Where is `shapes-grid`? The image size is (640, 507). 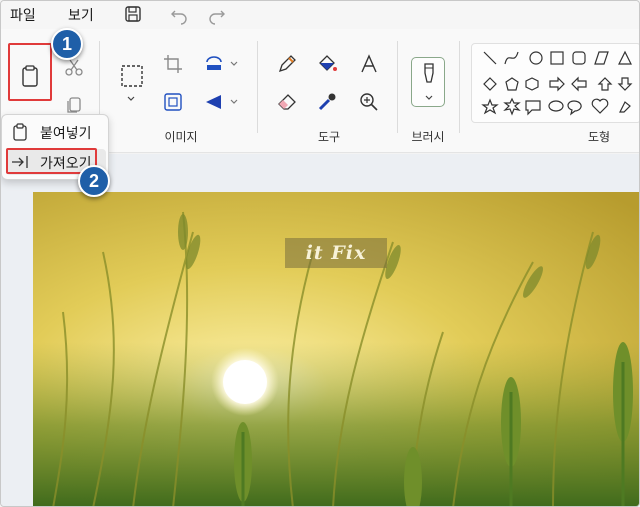 shapes-grid is located at coordinates (556, 84).